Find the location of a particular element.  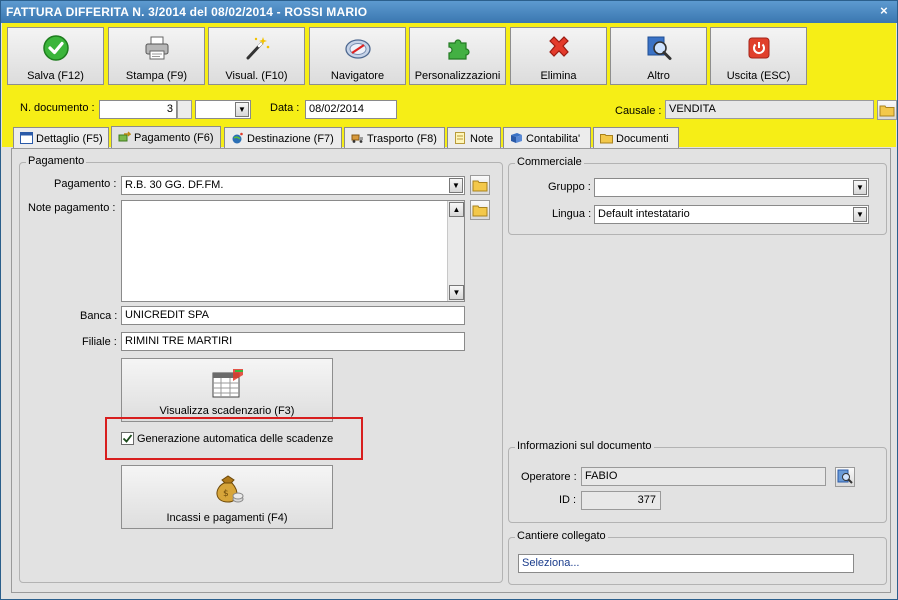

tab-destinazione-label: Destinazione (F7) is located at coordinates (290, 139).